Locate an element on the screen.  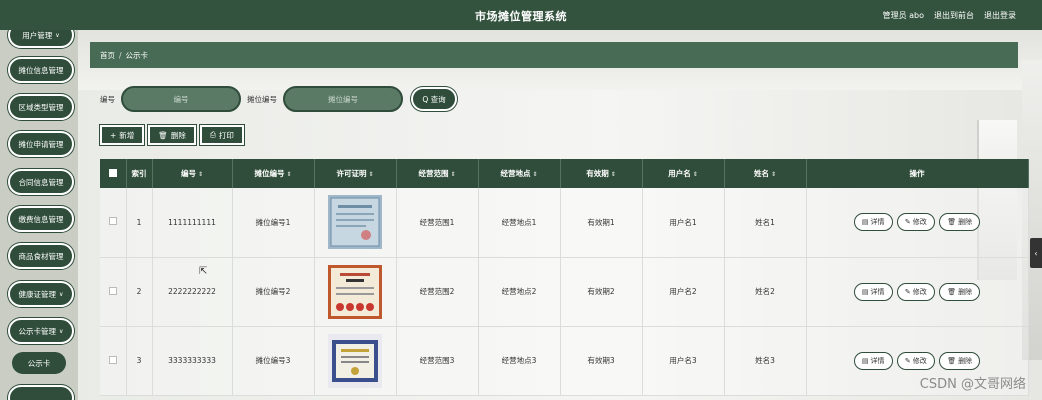
batch-delete-button: 🗑 删除 is located at coordinates (172, 135).